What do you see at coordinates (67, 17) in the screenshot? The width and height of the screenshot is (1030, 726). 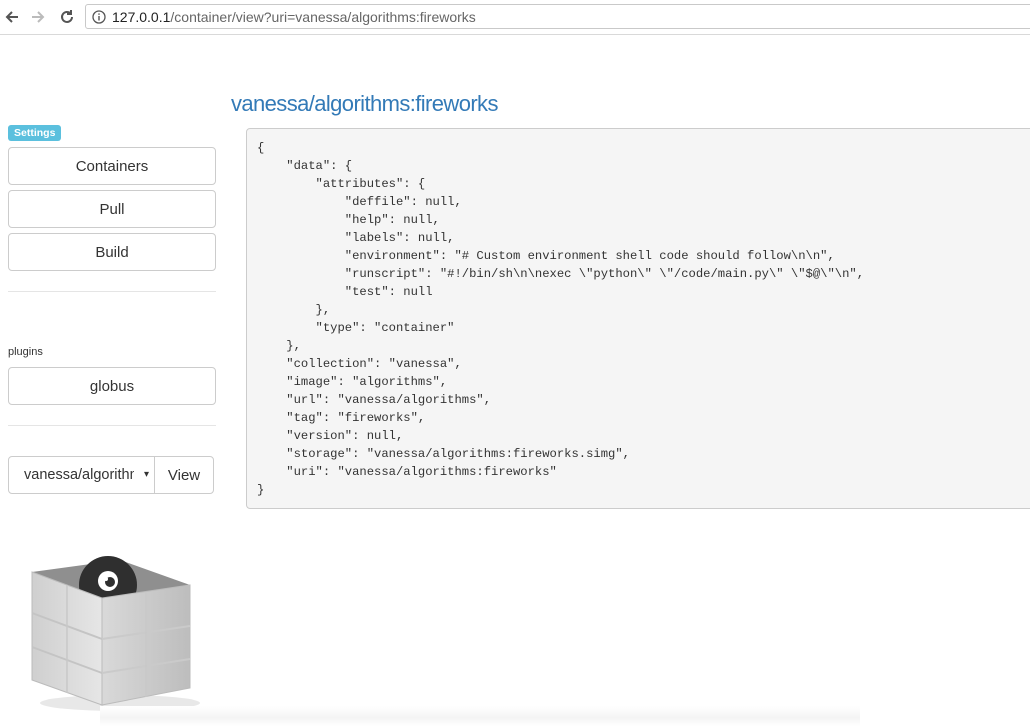 I see `reload-icon` at bounding box center [67, 17].